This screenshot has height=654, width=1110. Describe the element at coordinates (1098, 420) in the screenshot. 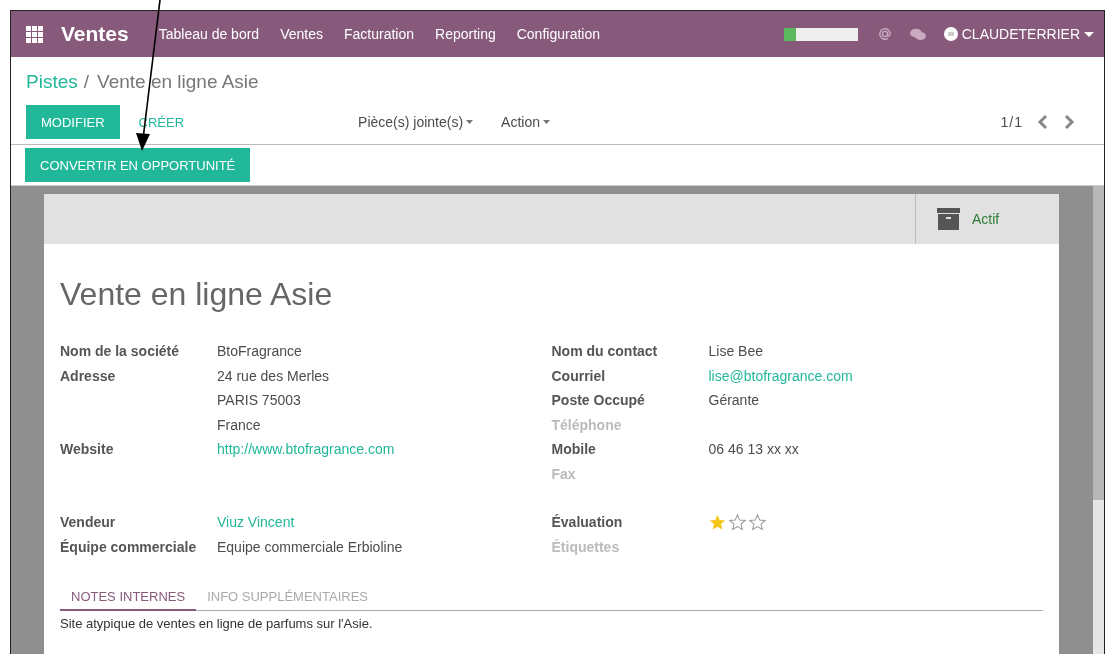

I see `scrollbar` at that location.